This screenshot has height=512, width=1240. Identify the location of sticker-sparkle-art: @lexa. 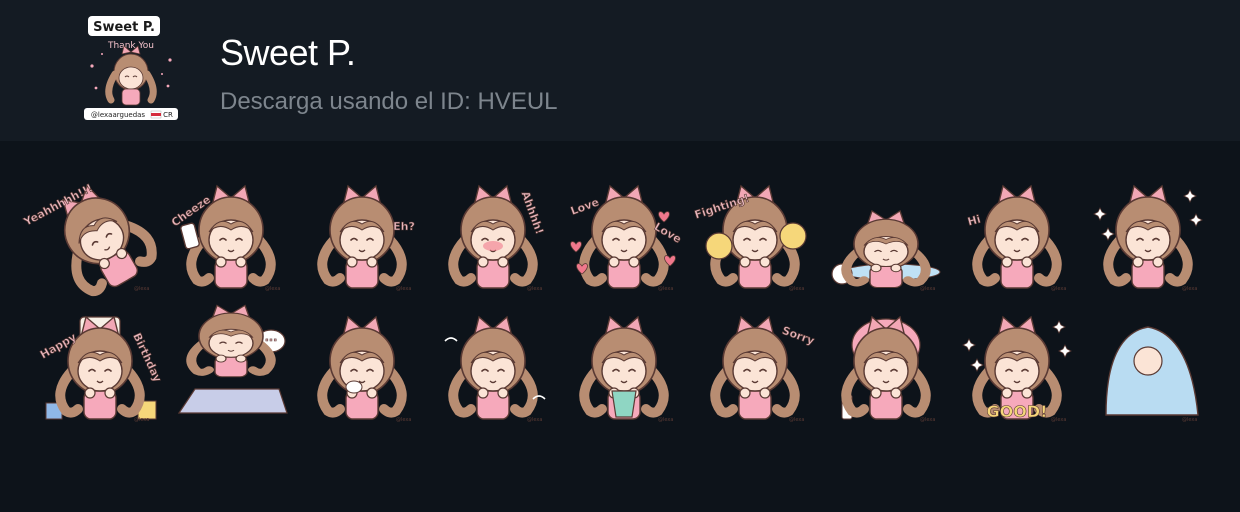
(1147, 238).